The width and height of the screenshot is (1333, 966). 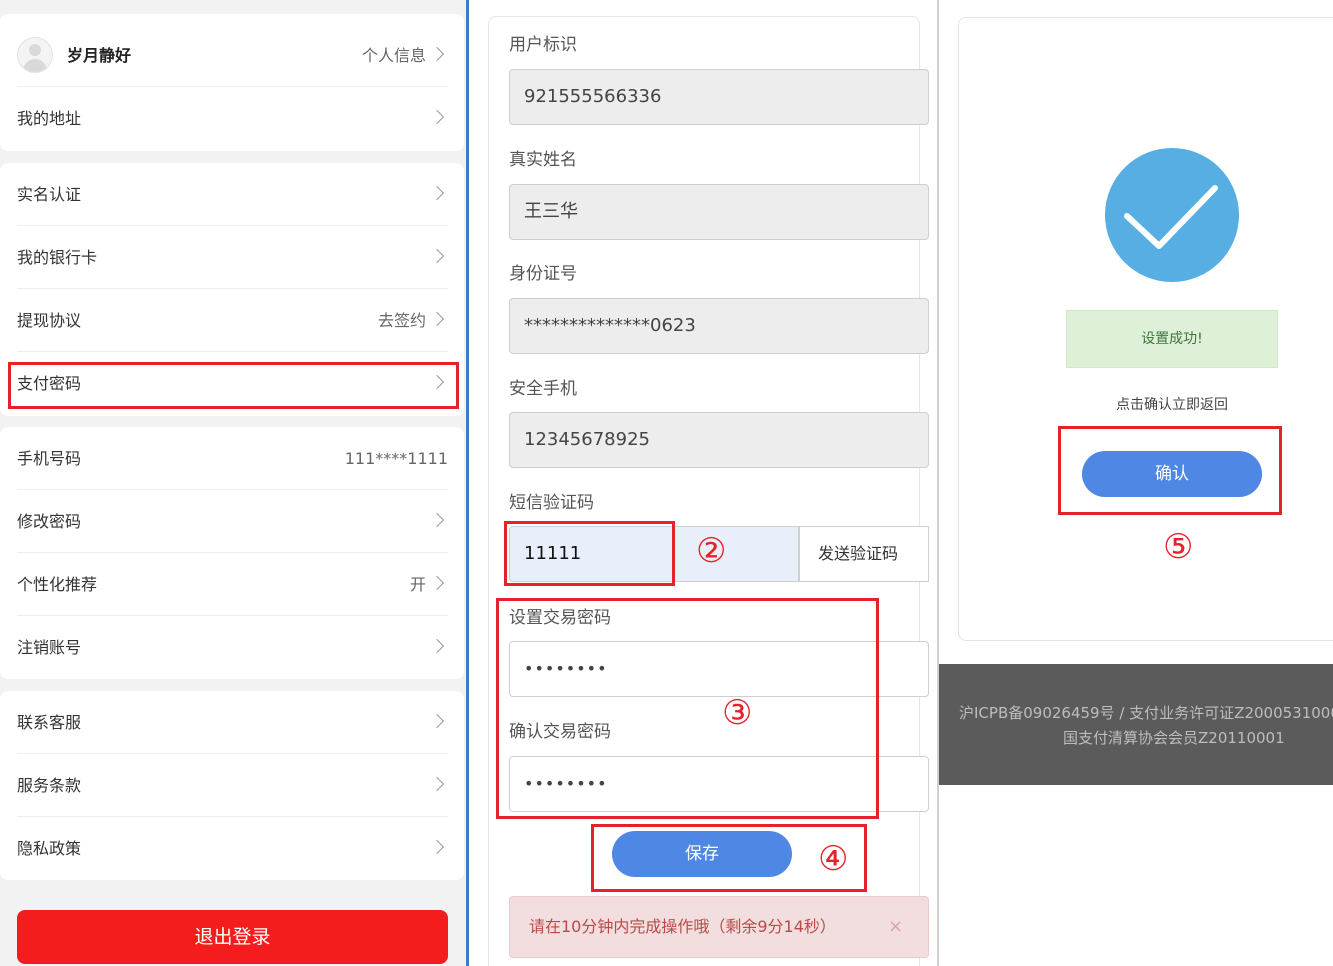 I want to click on menu-item-label: 修改密码, so click(x=49, y=521).